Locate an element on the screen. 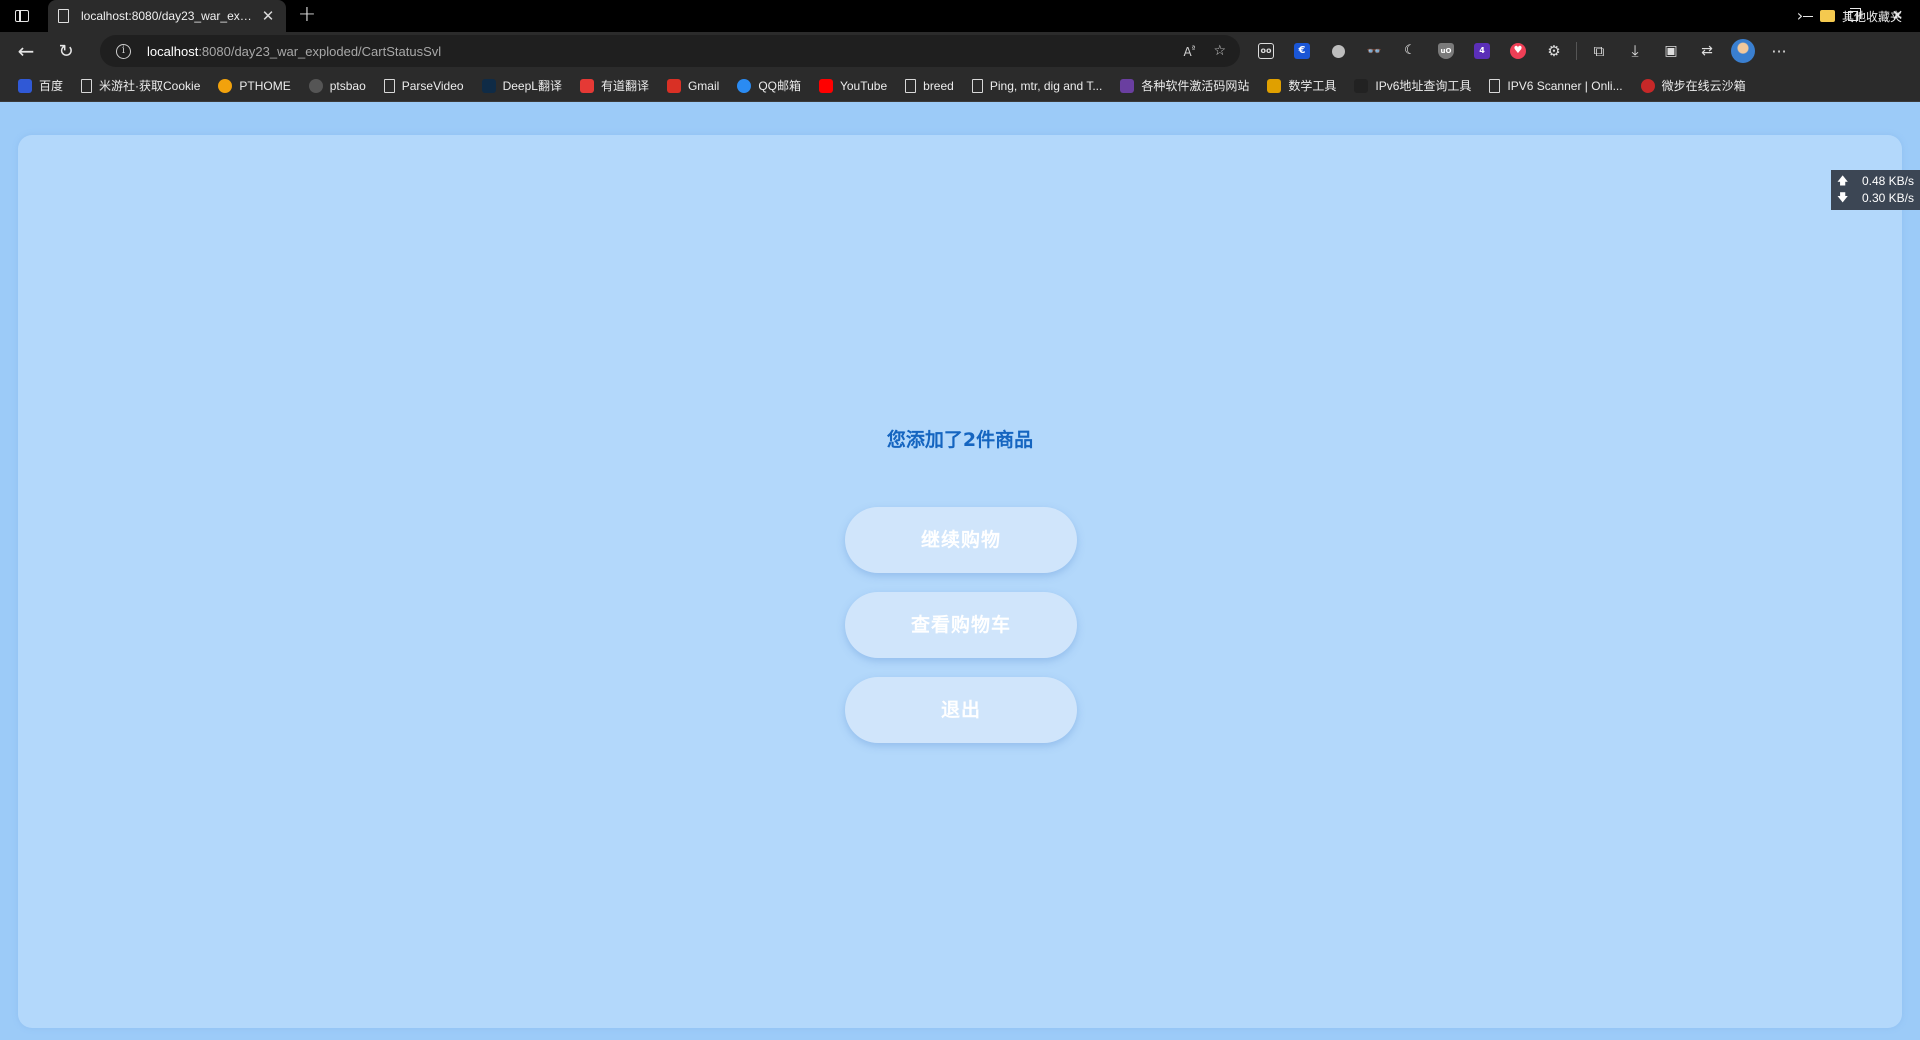 The image size is (1920, 1040). reader-extension-icon: oo is located at coordinates (1266, 51).